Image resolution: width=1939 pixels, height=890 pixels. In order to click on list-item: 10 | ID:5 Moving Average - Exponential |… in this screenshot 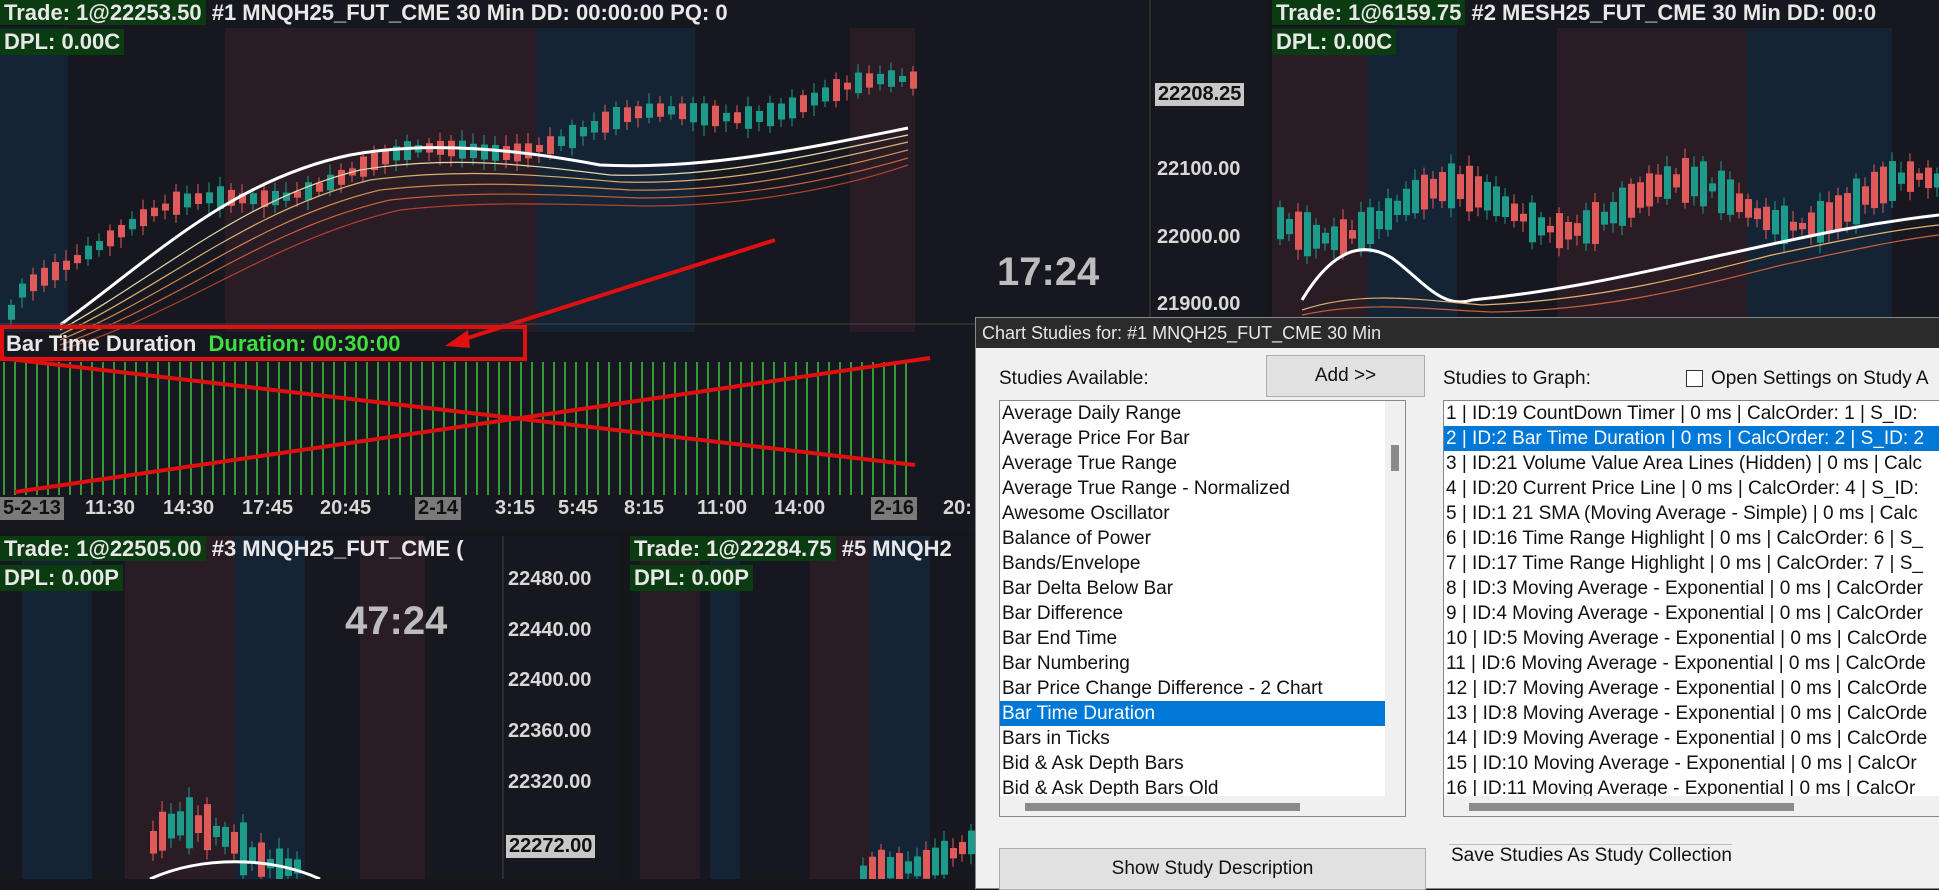, I will do `click(1691, 638)`.